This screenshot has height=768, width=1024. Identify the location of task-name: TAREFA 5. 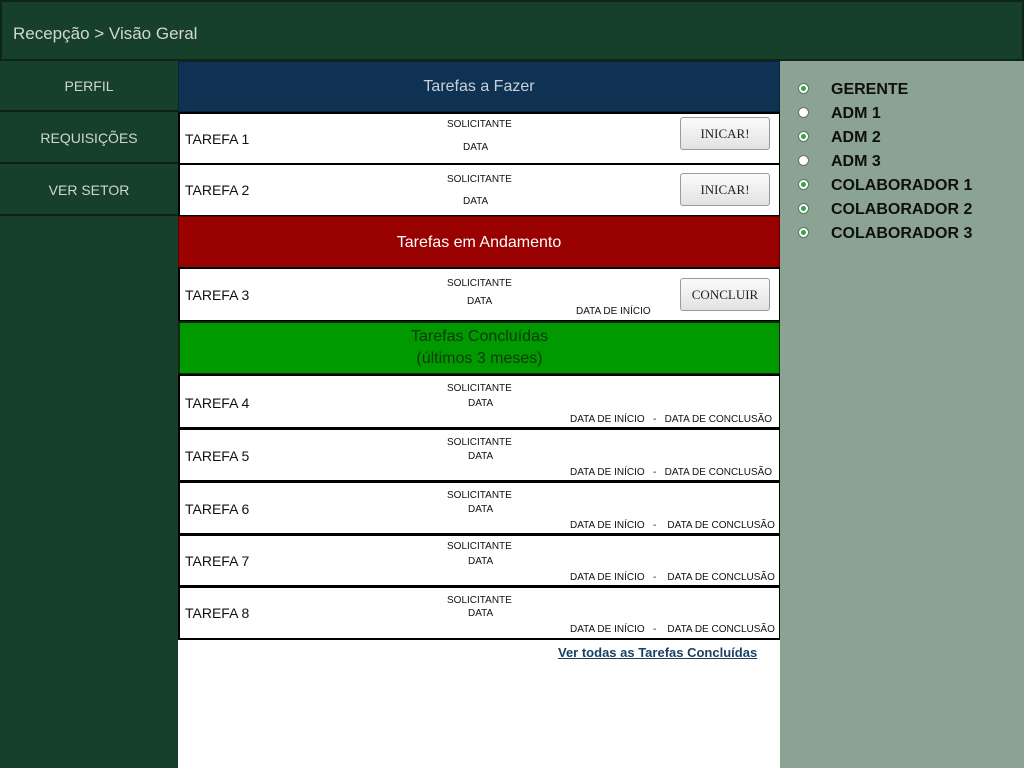
(217, 456).